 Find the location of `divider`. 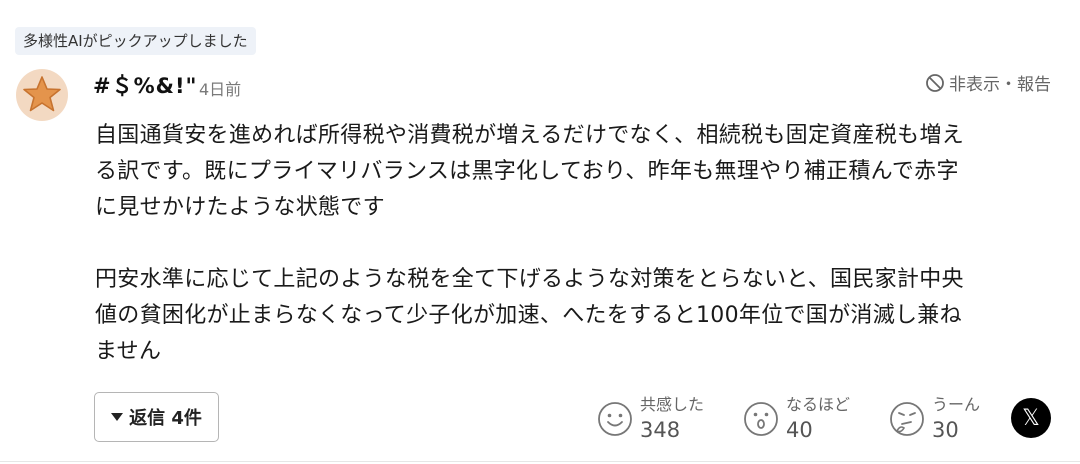

divider is located at coordinates (540, 461).